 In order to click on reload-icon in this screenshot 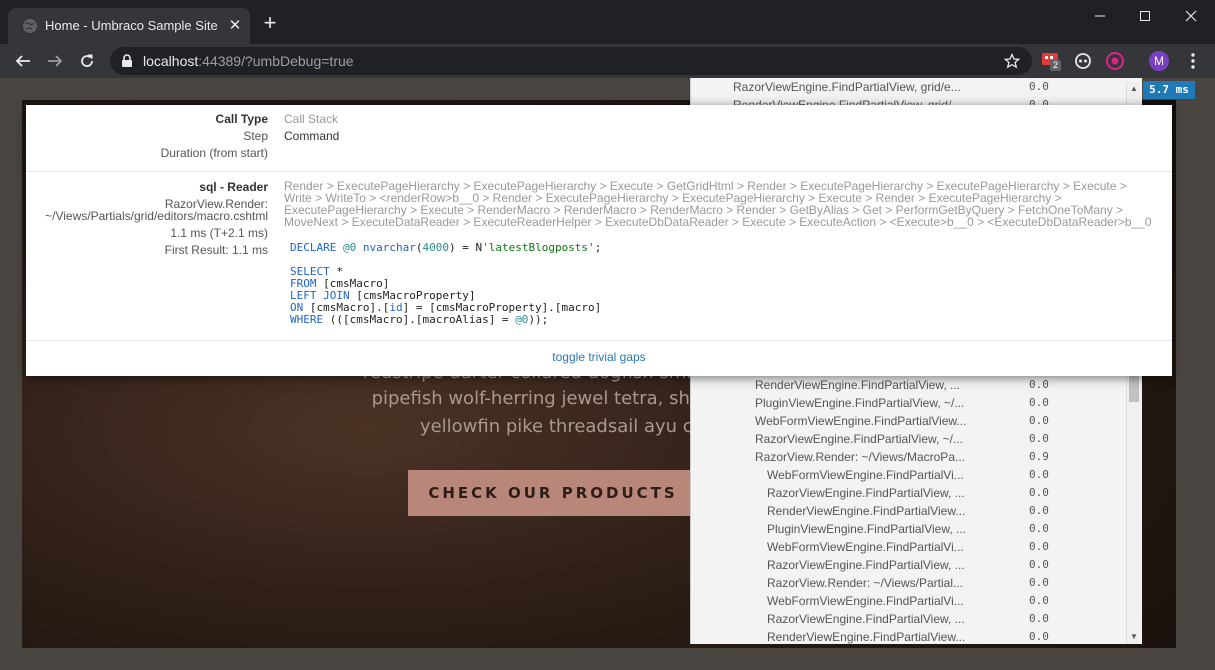, I will do `click(87, 60)`.